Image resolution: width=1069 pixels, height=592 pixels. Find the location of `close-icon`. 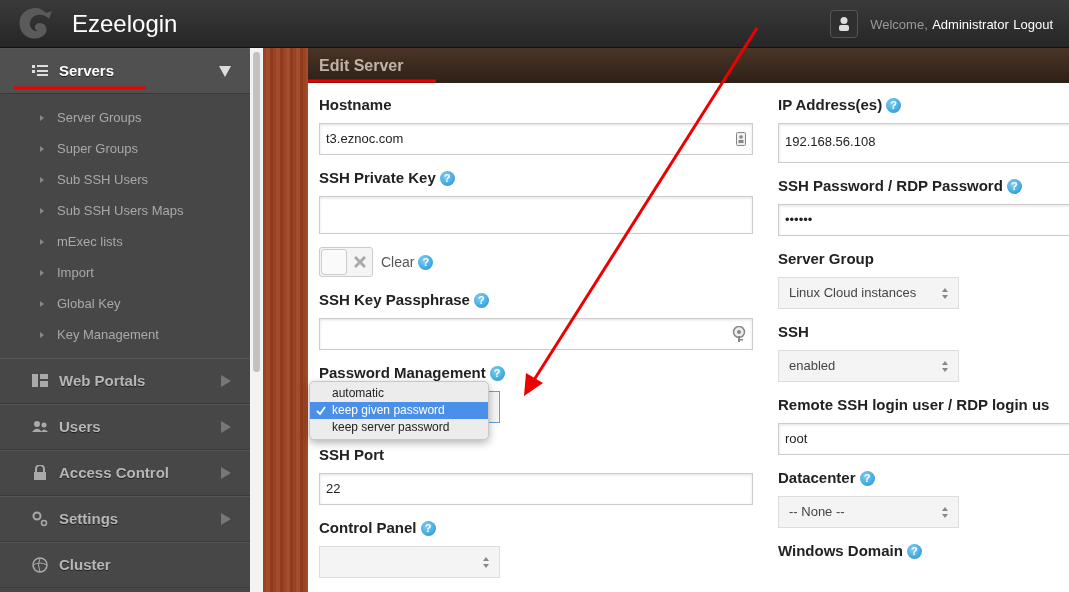

close-icon is located at coordinates (360, 262).